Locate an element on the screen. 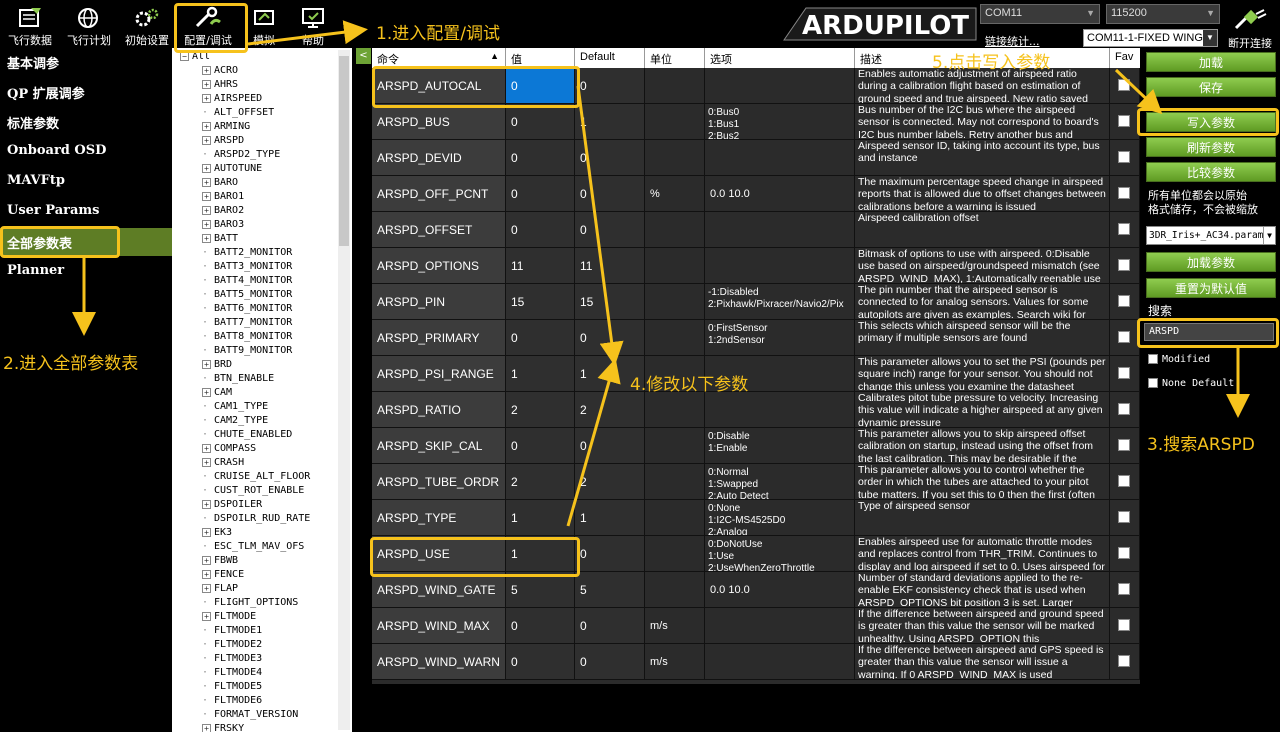 Image resolution: width=1280 pixels, height=732 pixels. tree-item: · CUST_ROT_ENABLE is located at coordinates (253, 491).